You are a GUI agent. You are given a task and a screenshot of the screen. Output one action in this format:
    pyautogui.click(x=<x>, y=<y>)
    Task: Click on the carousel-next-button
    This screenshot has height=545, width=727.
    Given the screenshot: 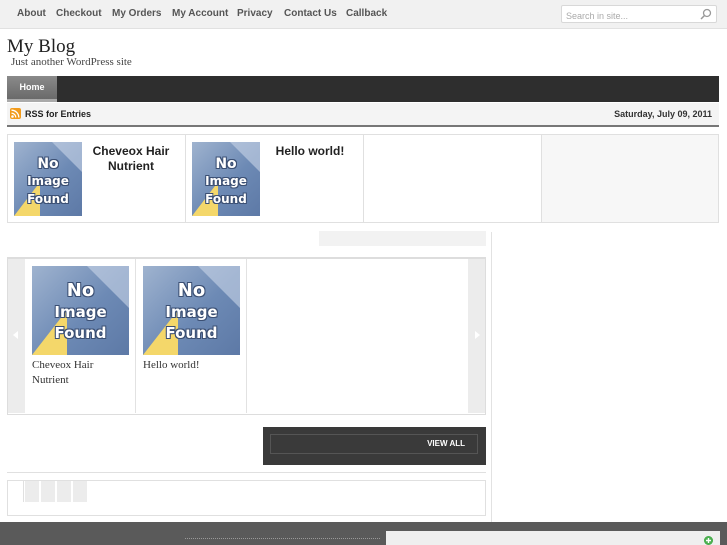 What is the action you would take?
    pyautogui.click(x=476, y=336)
    